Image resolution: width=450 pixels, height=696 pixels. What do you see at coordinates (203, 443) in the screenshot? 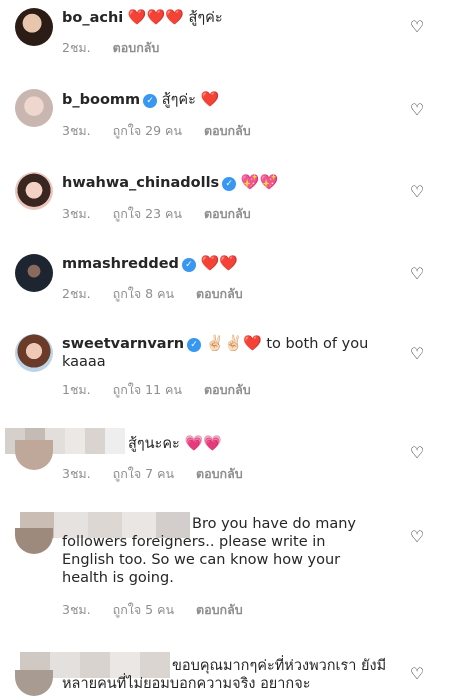
I see `growing-heart-emoji: 💗💗` at bounding box center [203, 443].